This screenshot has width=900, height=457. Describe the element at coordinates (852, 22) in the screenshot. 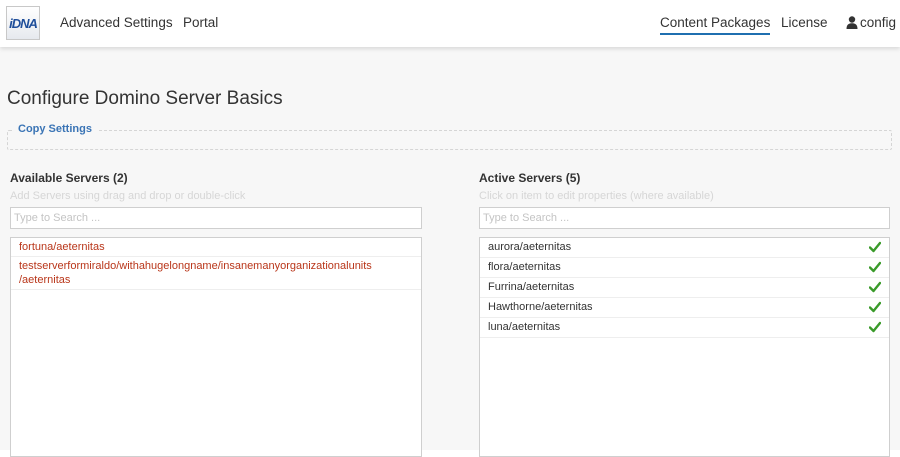

I see `user-icon` at that location.